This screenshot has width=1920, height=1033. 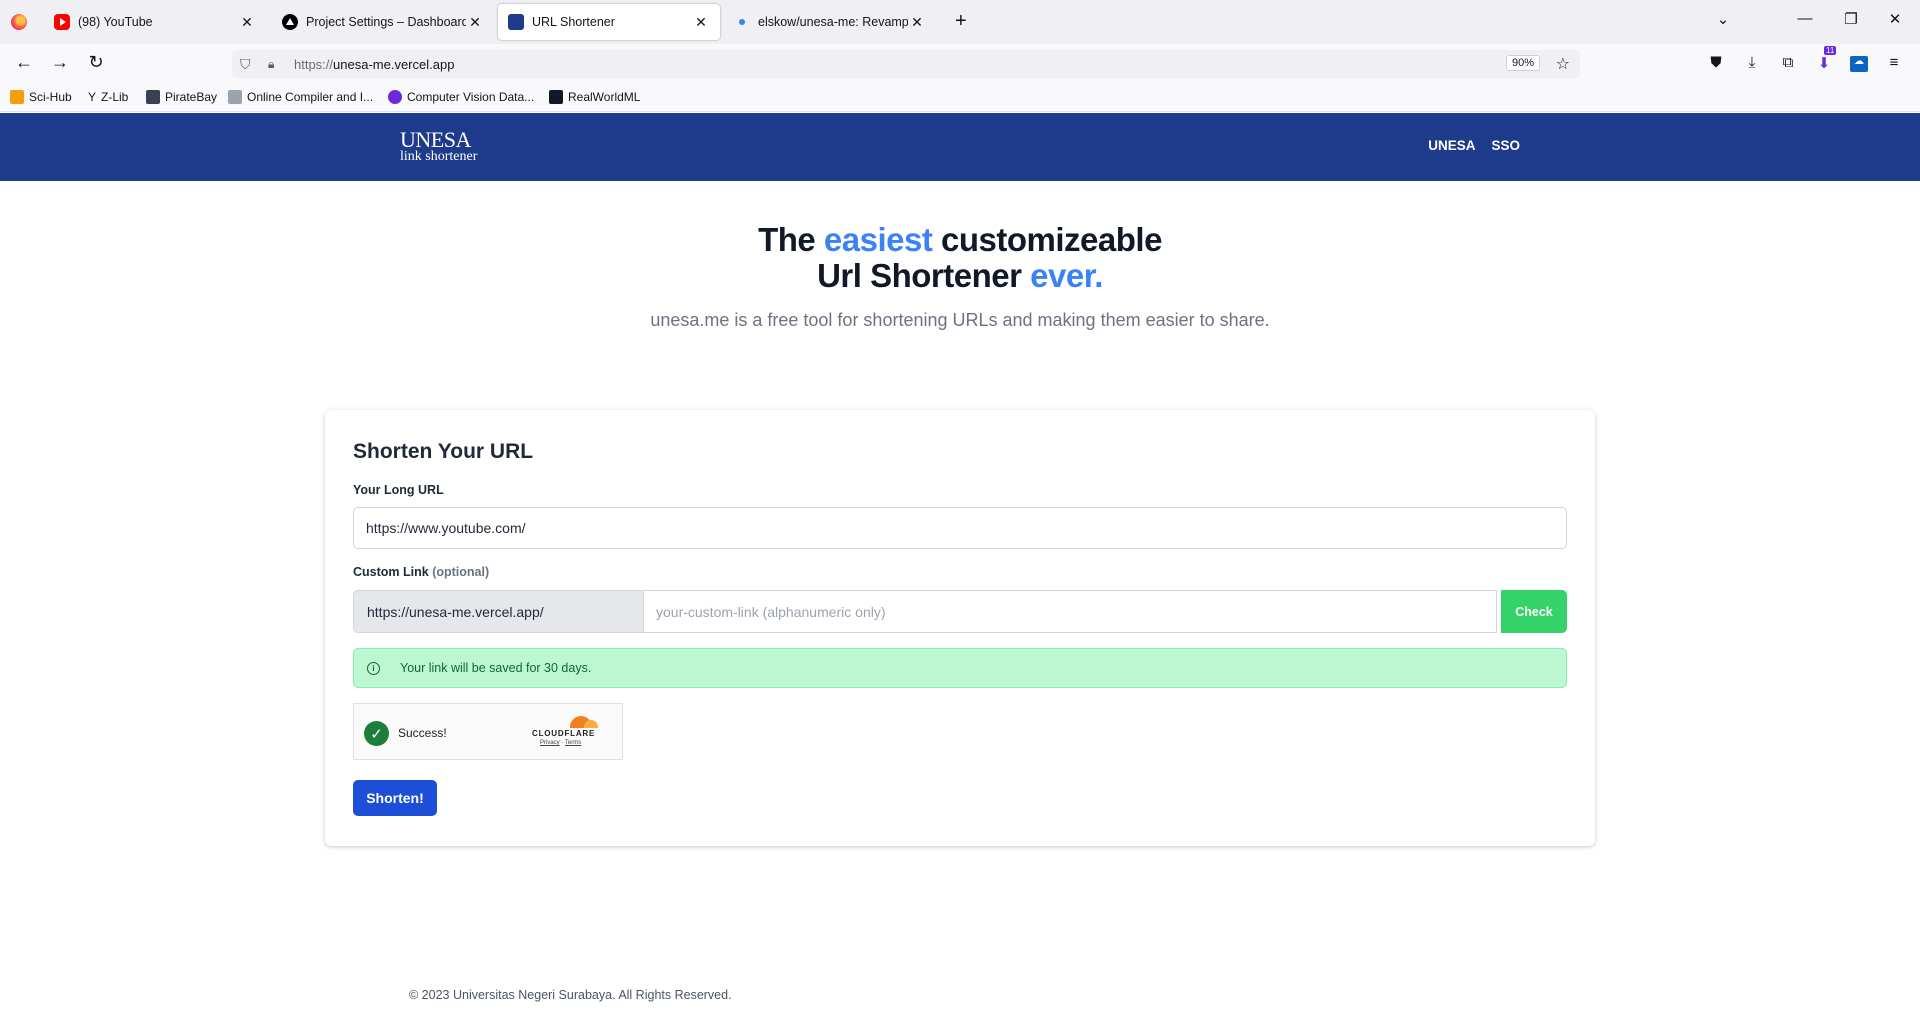 I want to click on firefox-menu-icon, so click(x=19, y=22).